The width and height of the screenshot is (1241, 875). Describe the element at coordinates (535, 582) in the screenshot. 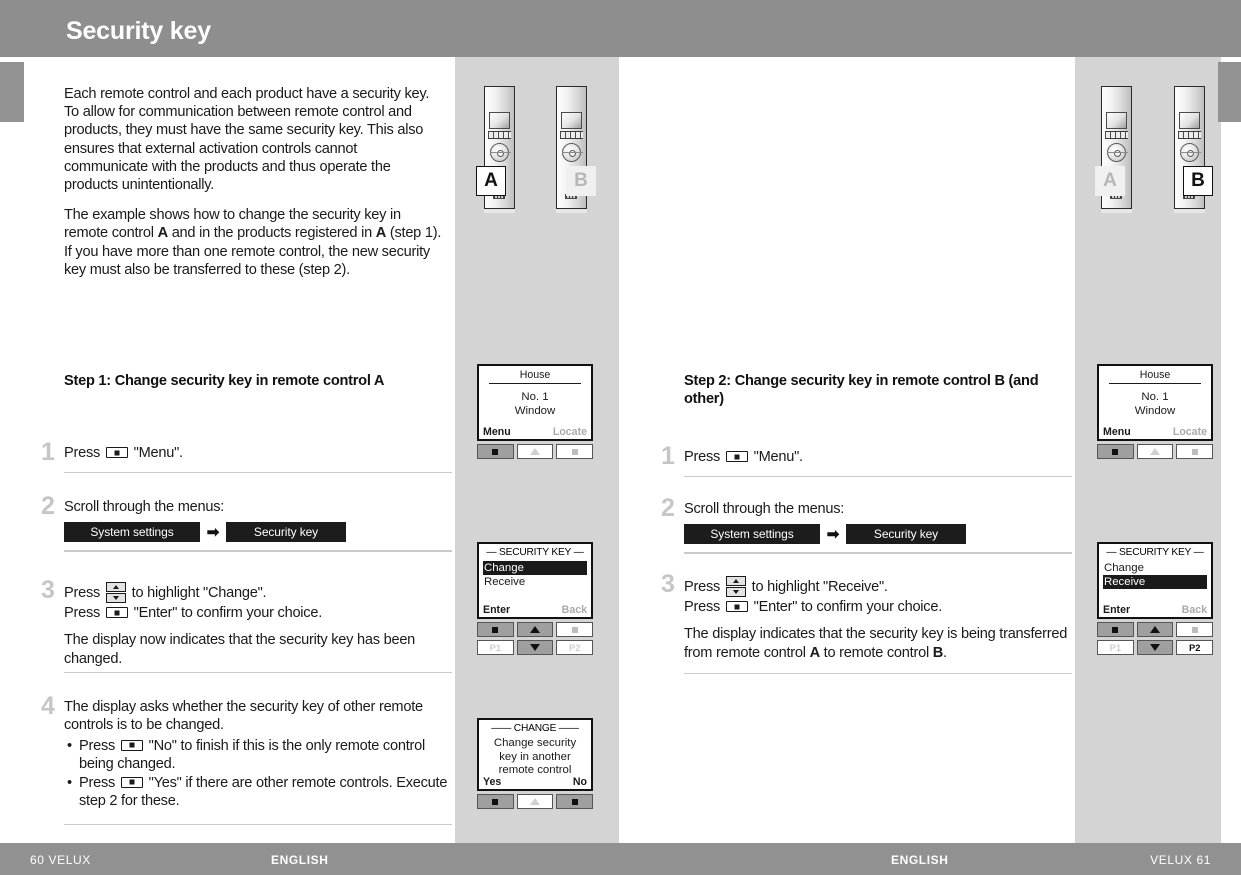

I see `lcd-security-left-item-receive: Receive` at that location.